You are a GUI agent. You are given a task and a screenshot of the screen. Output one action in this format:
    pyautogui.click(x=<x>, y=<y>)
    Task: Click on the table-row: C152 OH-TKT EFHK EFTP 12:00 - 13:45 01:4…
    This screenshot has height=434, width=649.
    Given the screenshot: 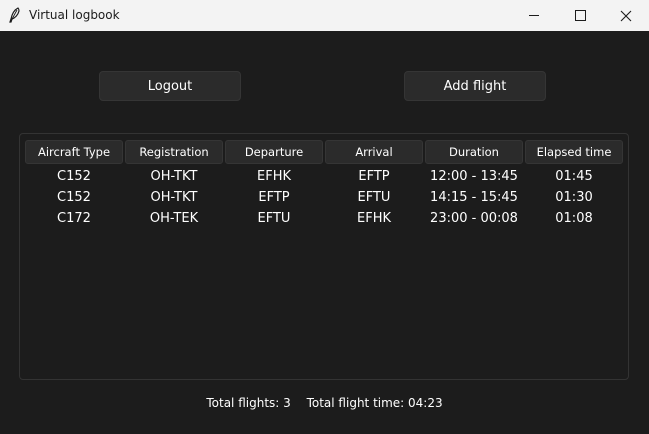 What is the action you would take?
    pyautogui.click(x=325, y=179)
    